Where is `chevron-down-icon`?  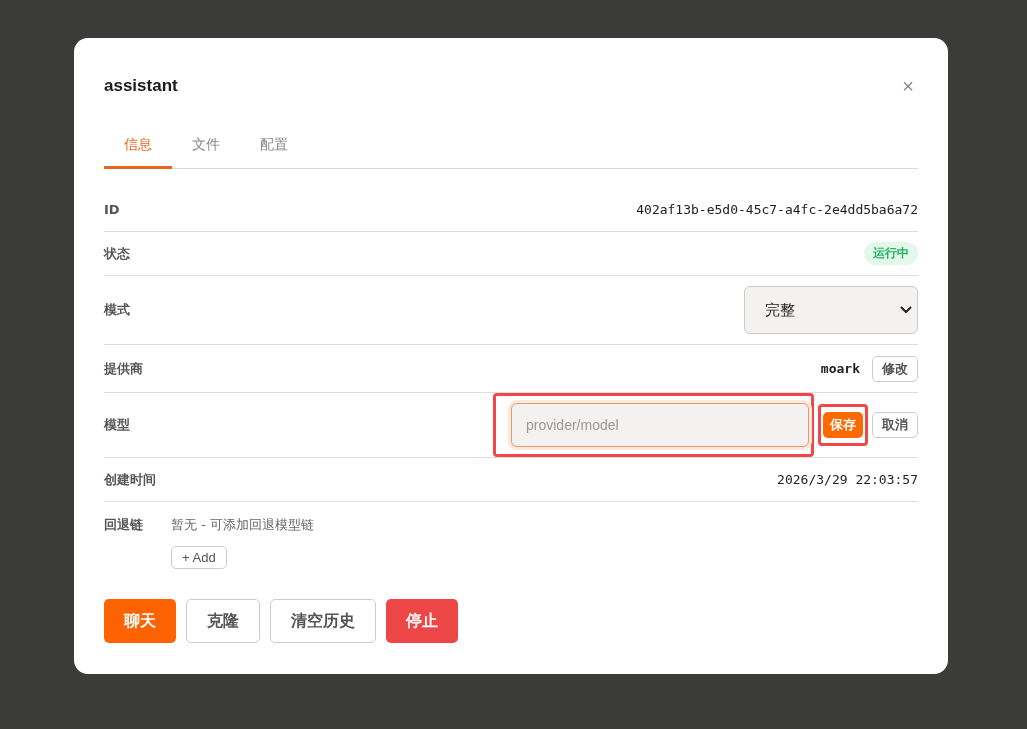 chevron-down-icon is located at coordinates (906, 310).